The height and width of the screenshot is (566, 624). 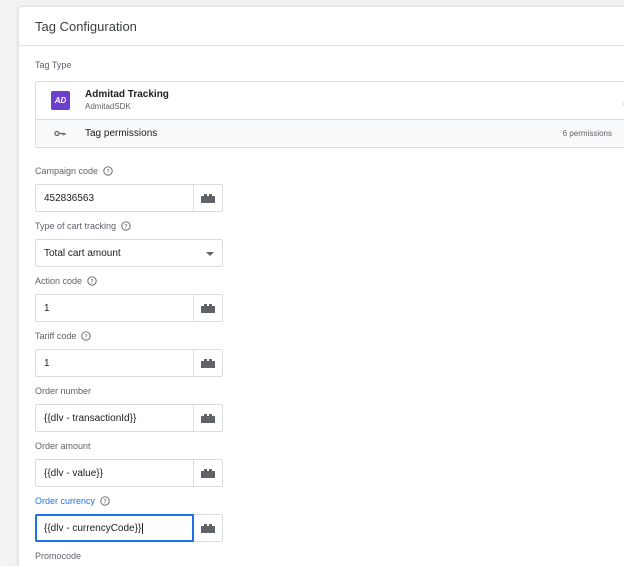 I want to click on field-order-amount: Order amount {{dlv - value}}, so click(x=129, y=463).